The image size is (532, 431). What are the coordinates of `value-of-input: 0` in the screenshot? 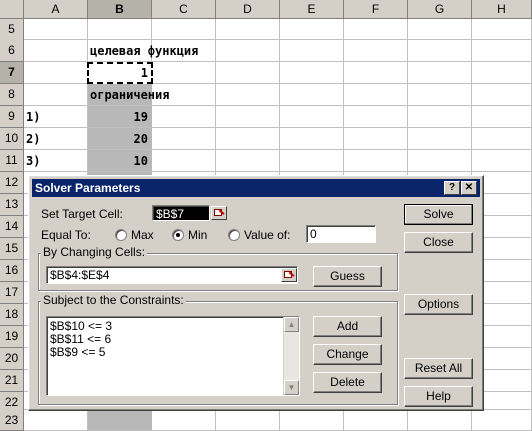 It's located at (341, 234).